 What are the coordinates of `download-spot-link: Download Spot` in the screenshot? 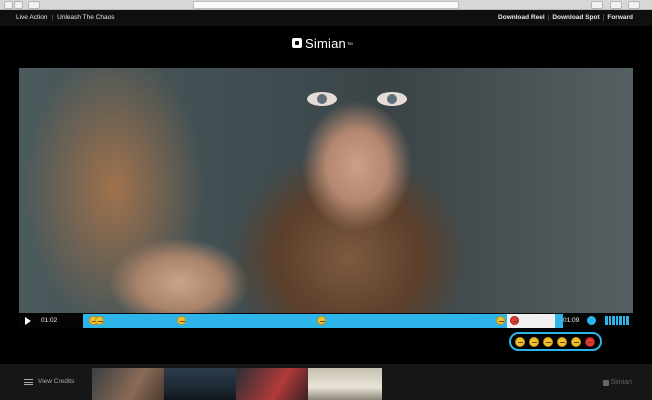 It's located at (575, 17).